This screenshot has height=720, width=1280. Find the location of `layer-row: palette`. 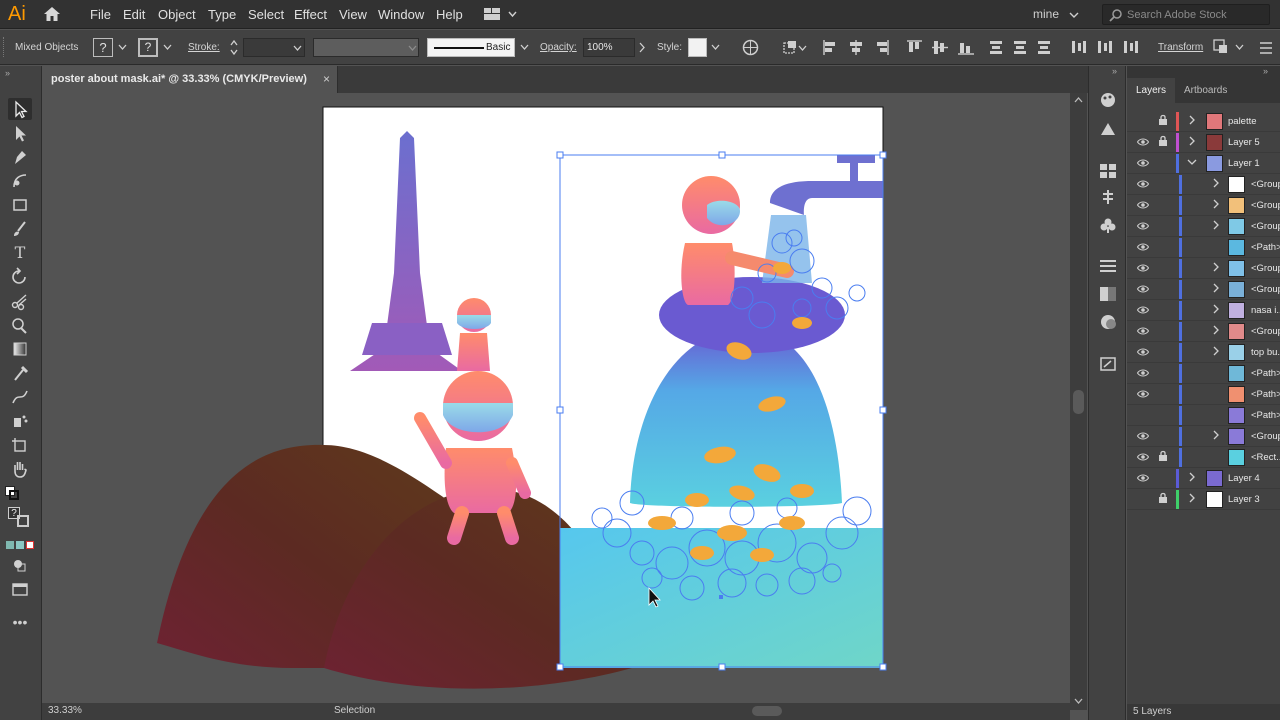

layer-row: palette is located at coordinates (1203, 121).